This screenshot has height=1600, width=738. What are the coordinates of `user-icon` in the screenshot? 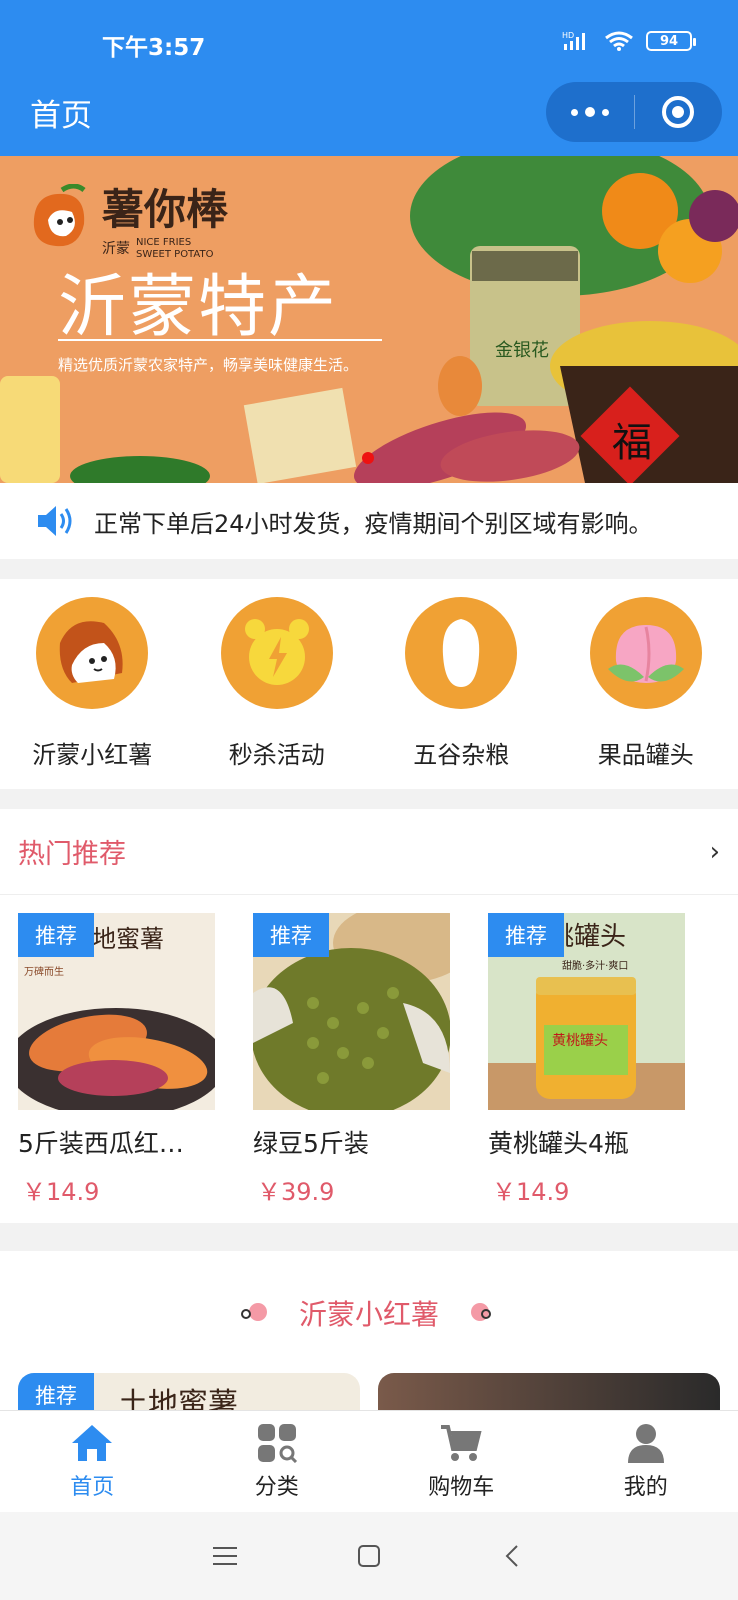 It's located at (645, 1443).